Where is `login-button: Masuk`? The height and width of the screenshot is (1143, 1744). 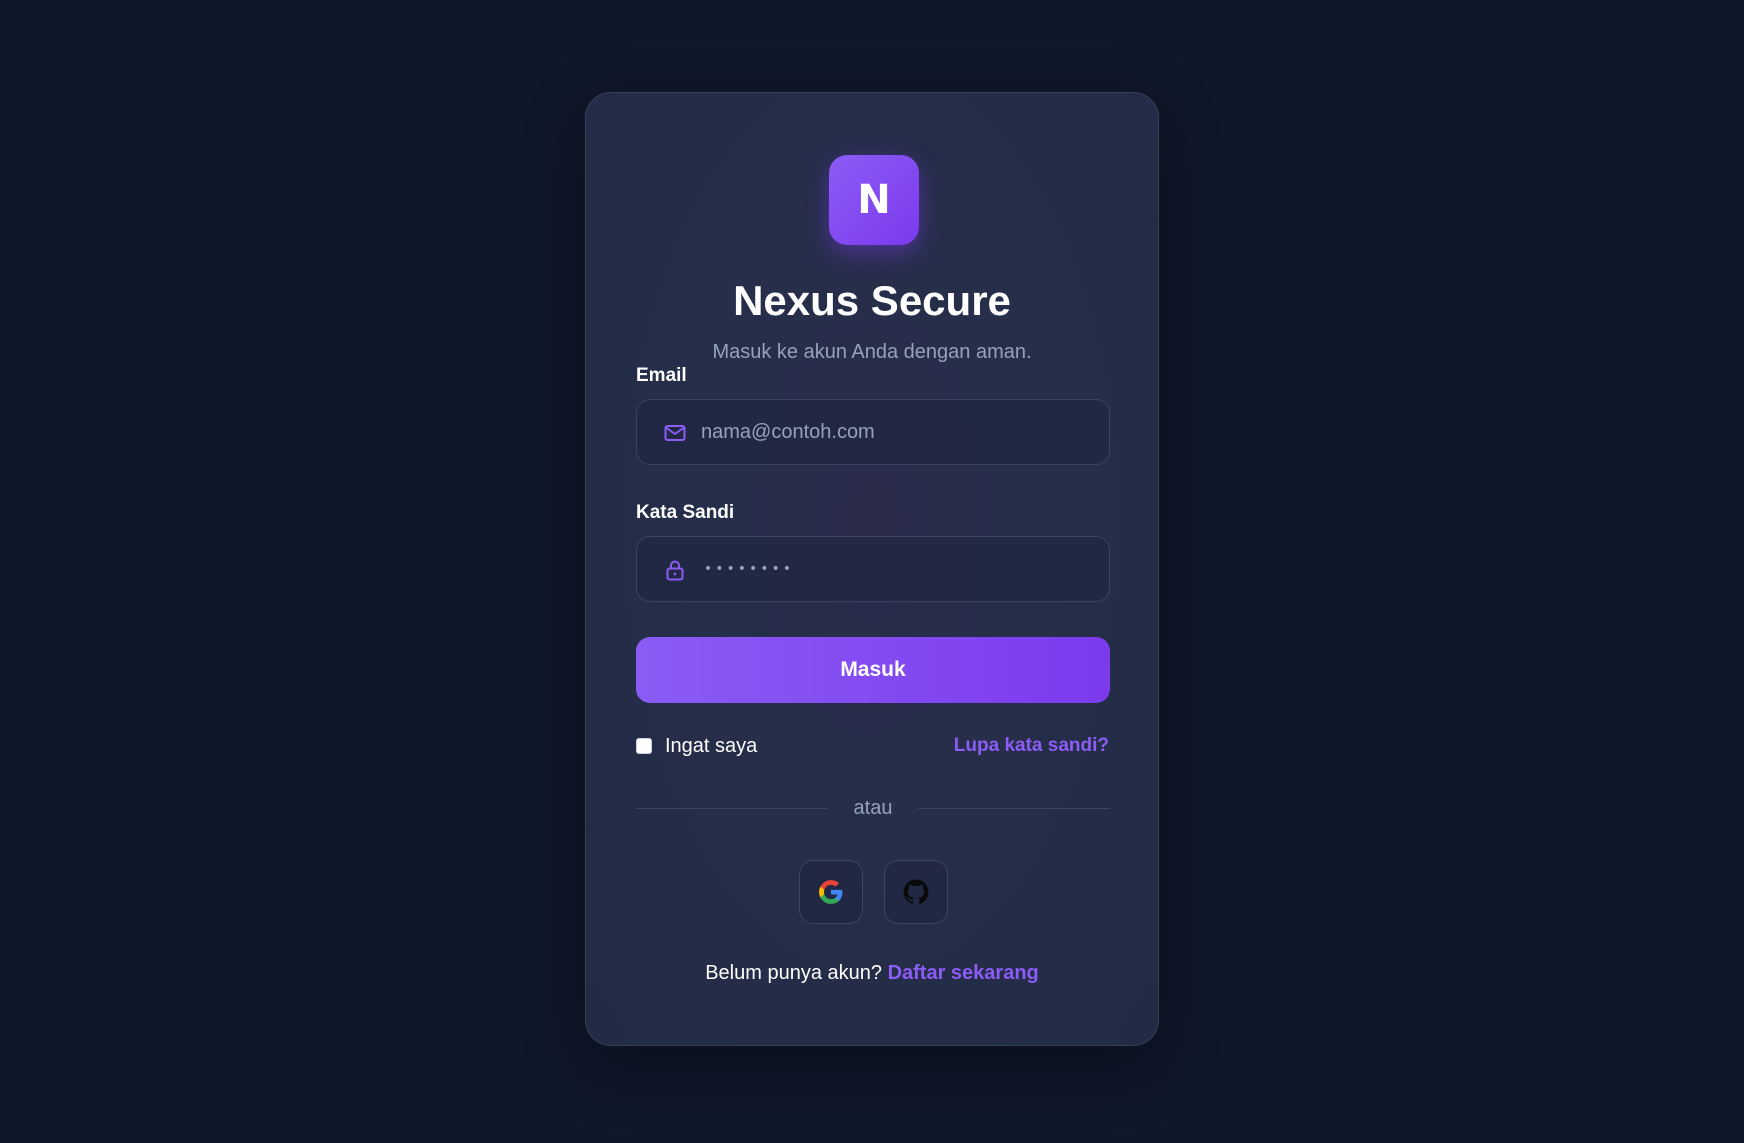
login-button: Masuk is located at coordinates (873, 670).